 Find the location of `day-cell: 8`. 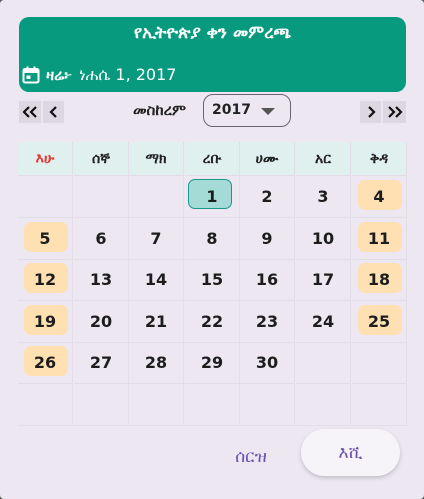

day-cell: 8 is located at coordinates (212, 239).